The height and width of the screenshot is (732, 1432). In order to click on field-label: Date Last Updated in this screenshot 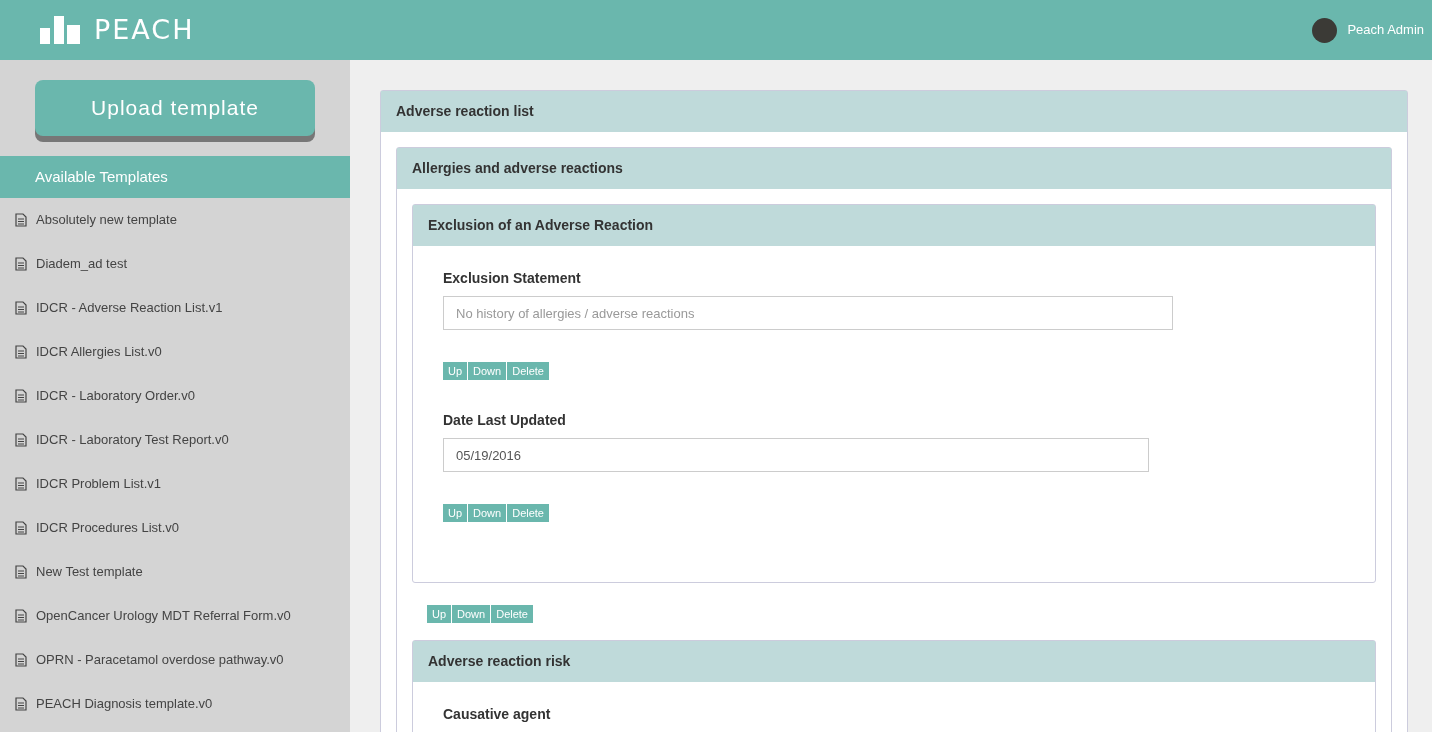, I will do `click(504, 420)`.